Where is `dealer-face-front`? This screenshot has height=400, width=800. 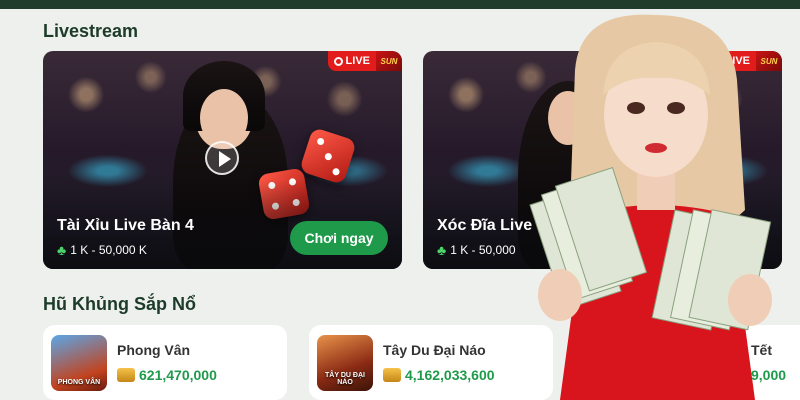
dealer-face-front is located at coordinates (224, 118).